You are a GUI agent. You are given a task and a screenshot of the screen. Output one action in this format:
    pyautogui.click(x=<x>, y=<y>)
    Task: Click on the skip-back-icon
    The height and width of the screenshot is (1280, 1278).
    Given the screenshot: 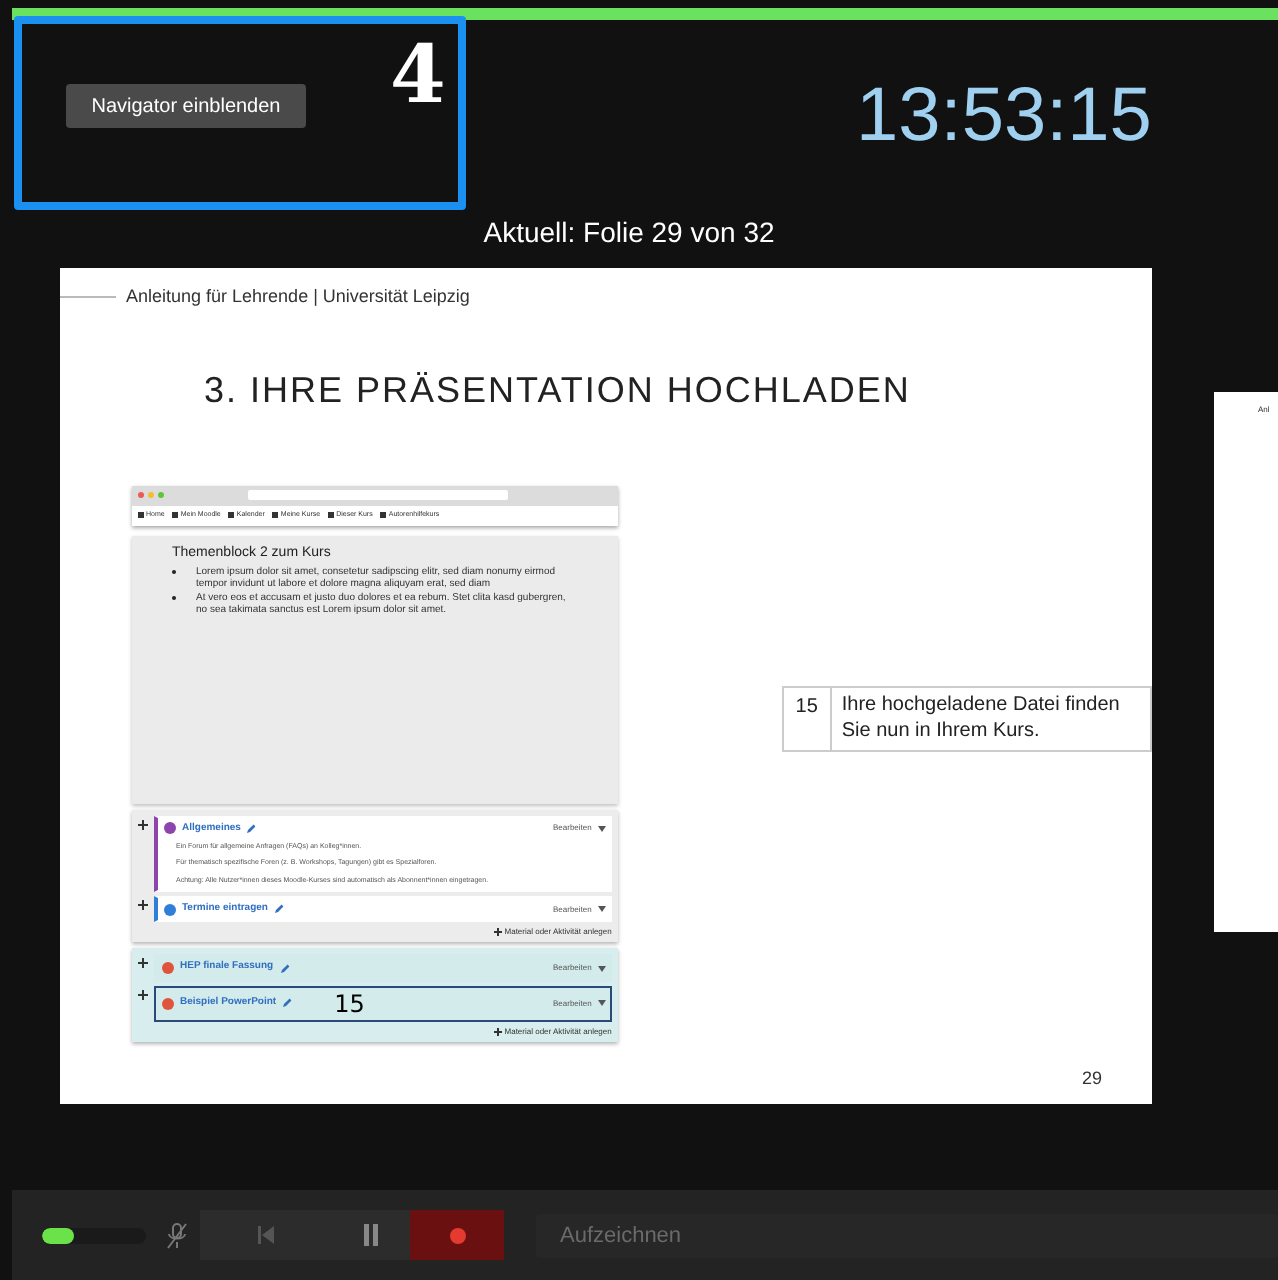 What is the action you would take?
    pyautogui.click(x=265, y=1235)
    